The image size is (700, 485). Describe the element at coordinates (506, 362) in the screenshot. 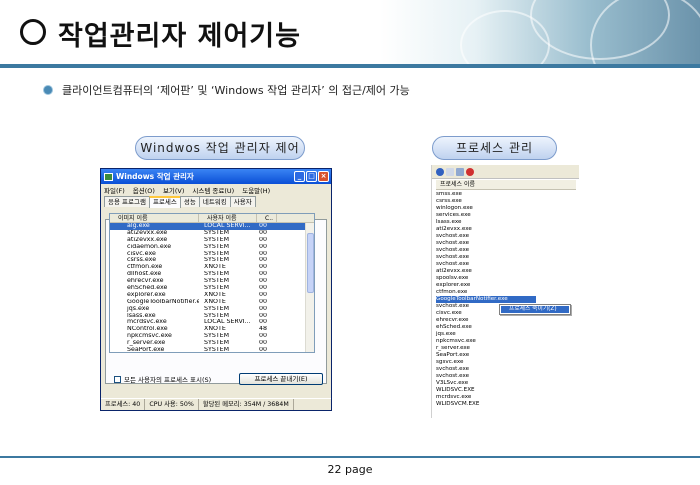

I see `list-item: sgsvc.exe` at that location.